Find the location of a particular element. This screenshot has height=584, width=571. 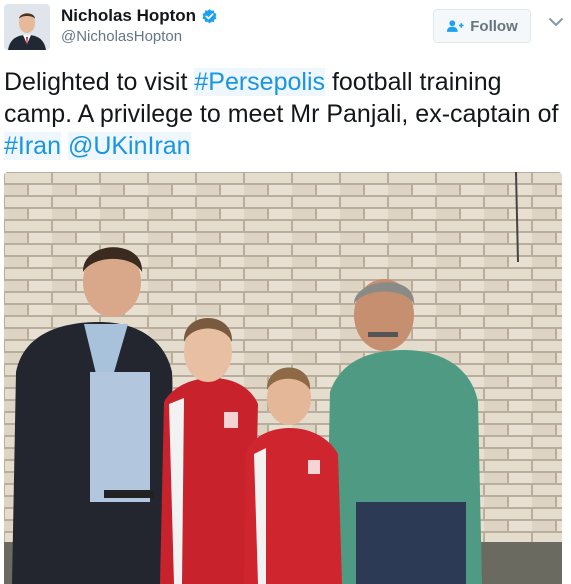

tweet-text-segment: Delighted to visit is located at coordinates (99, 82).